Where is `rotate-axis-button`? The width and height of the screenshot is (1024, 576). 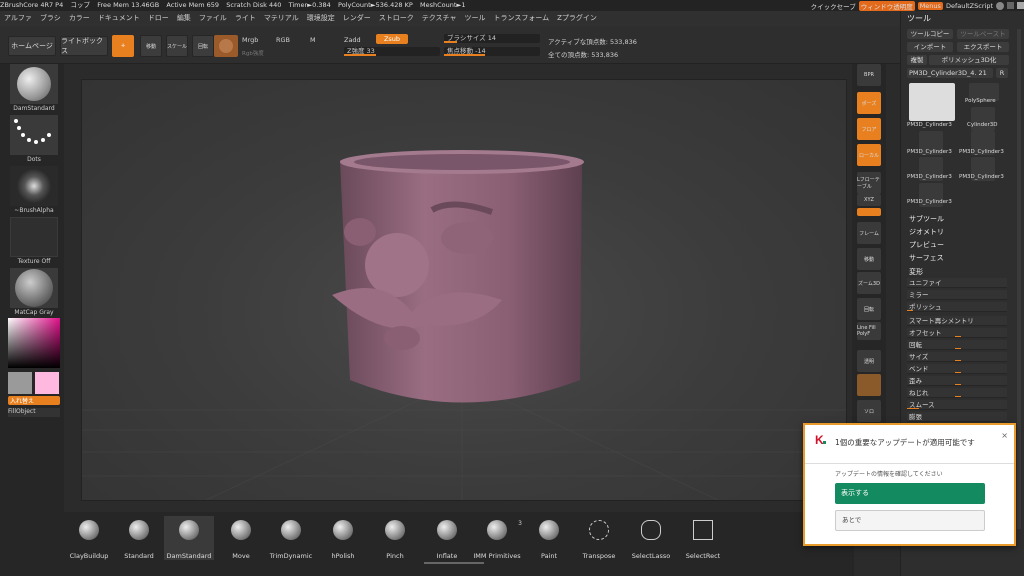 rotate-axis-button is located at coordinates (869, 212).